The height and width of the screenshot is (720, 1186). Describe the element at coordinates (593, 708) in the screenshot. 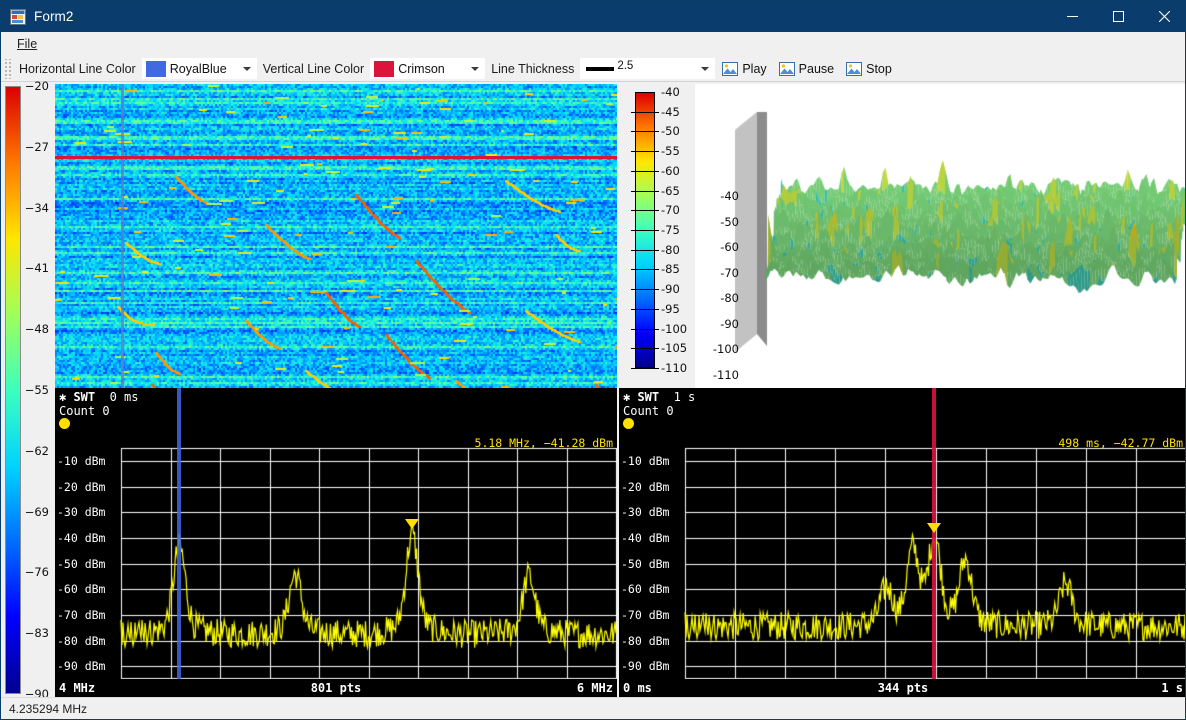

I see `status-bar: 4.235294 MHz` at that location.